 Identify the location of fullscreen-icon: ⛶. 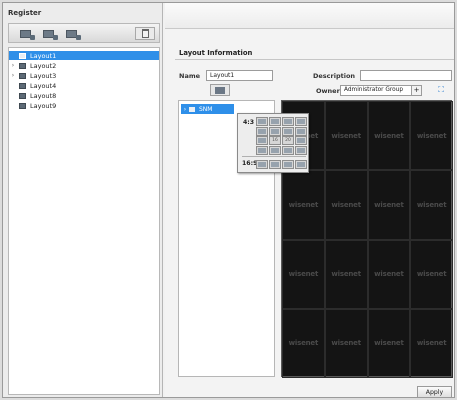
(441, 90).